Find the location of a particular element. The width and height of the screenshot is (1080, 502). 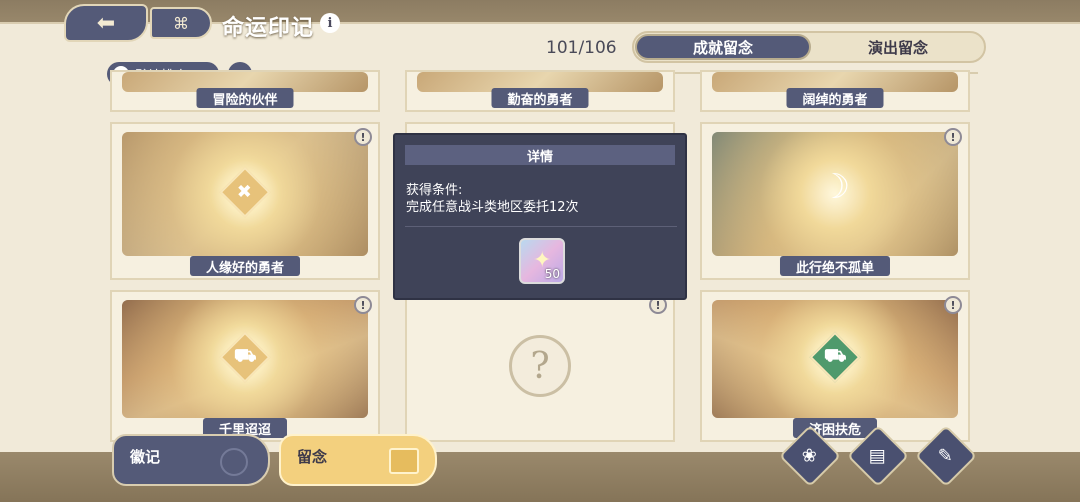

card-help-the-needy: ⛟ ! 济困扶危 is located at coordinates (835, 366).